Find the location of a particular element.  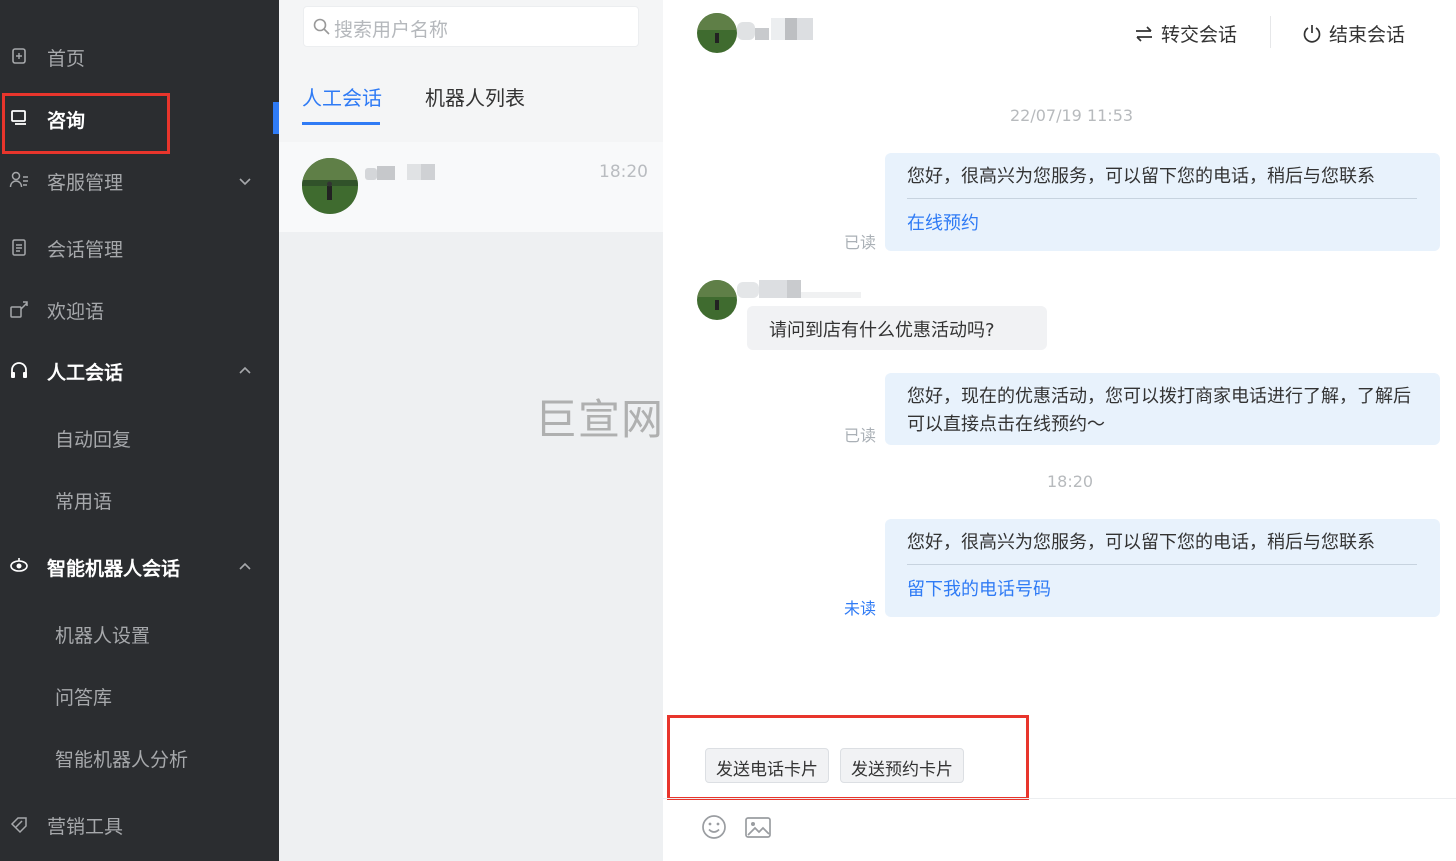

message-timestamp: 18:20 is located at coordinates (1070, 481).